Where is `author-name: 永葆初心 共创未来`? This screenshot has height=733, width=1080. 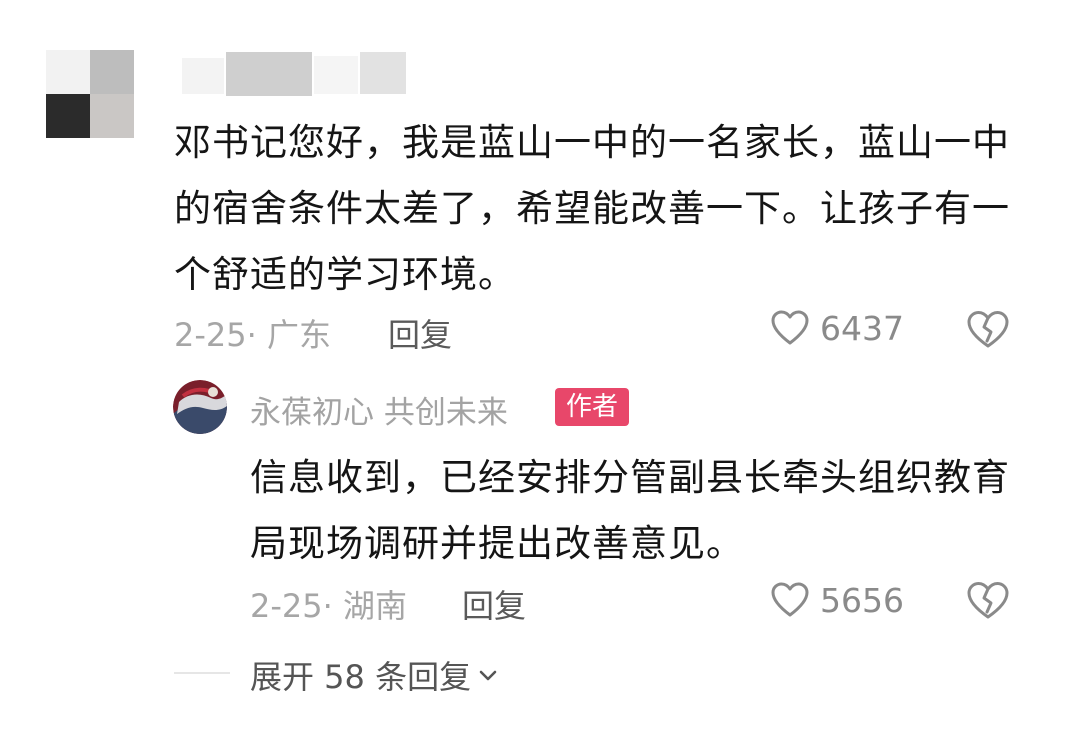 author-name: 永葆初心 共创未来 is located at coordinates (379, 409).